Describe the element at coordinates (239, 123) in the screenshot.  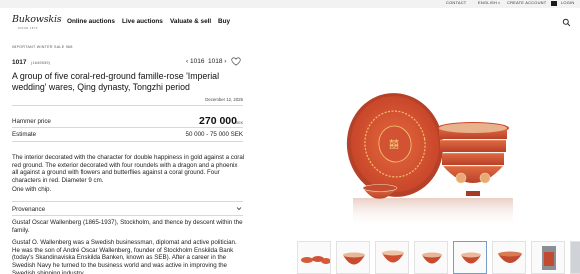
I see `hammer-price-currency: SEK` at that location.